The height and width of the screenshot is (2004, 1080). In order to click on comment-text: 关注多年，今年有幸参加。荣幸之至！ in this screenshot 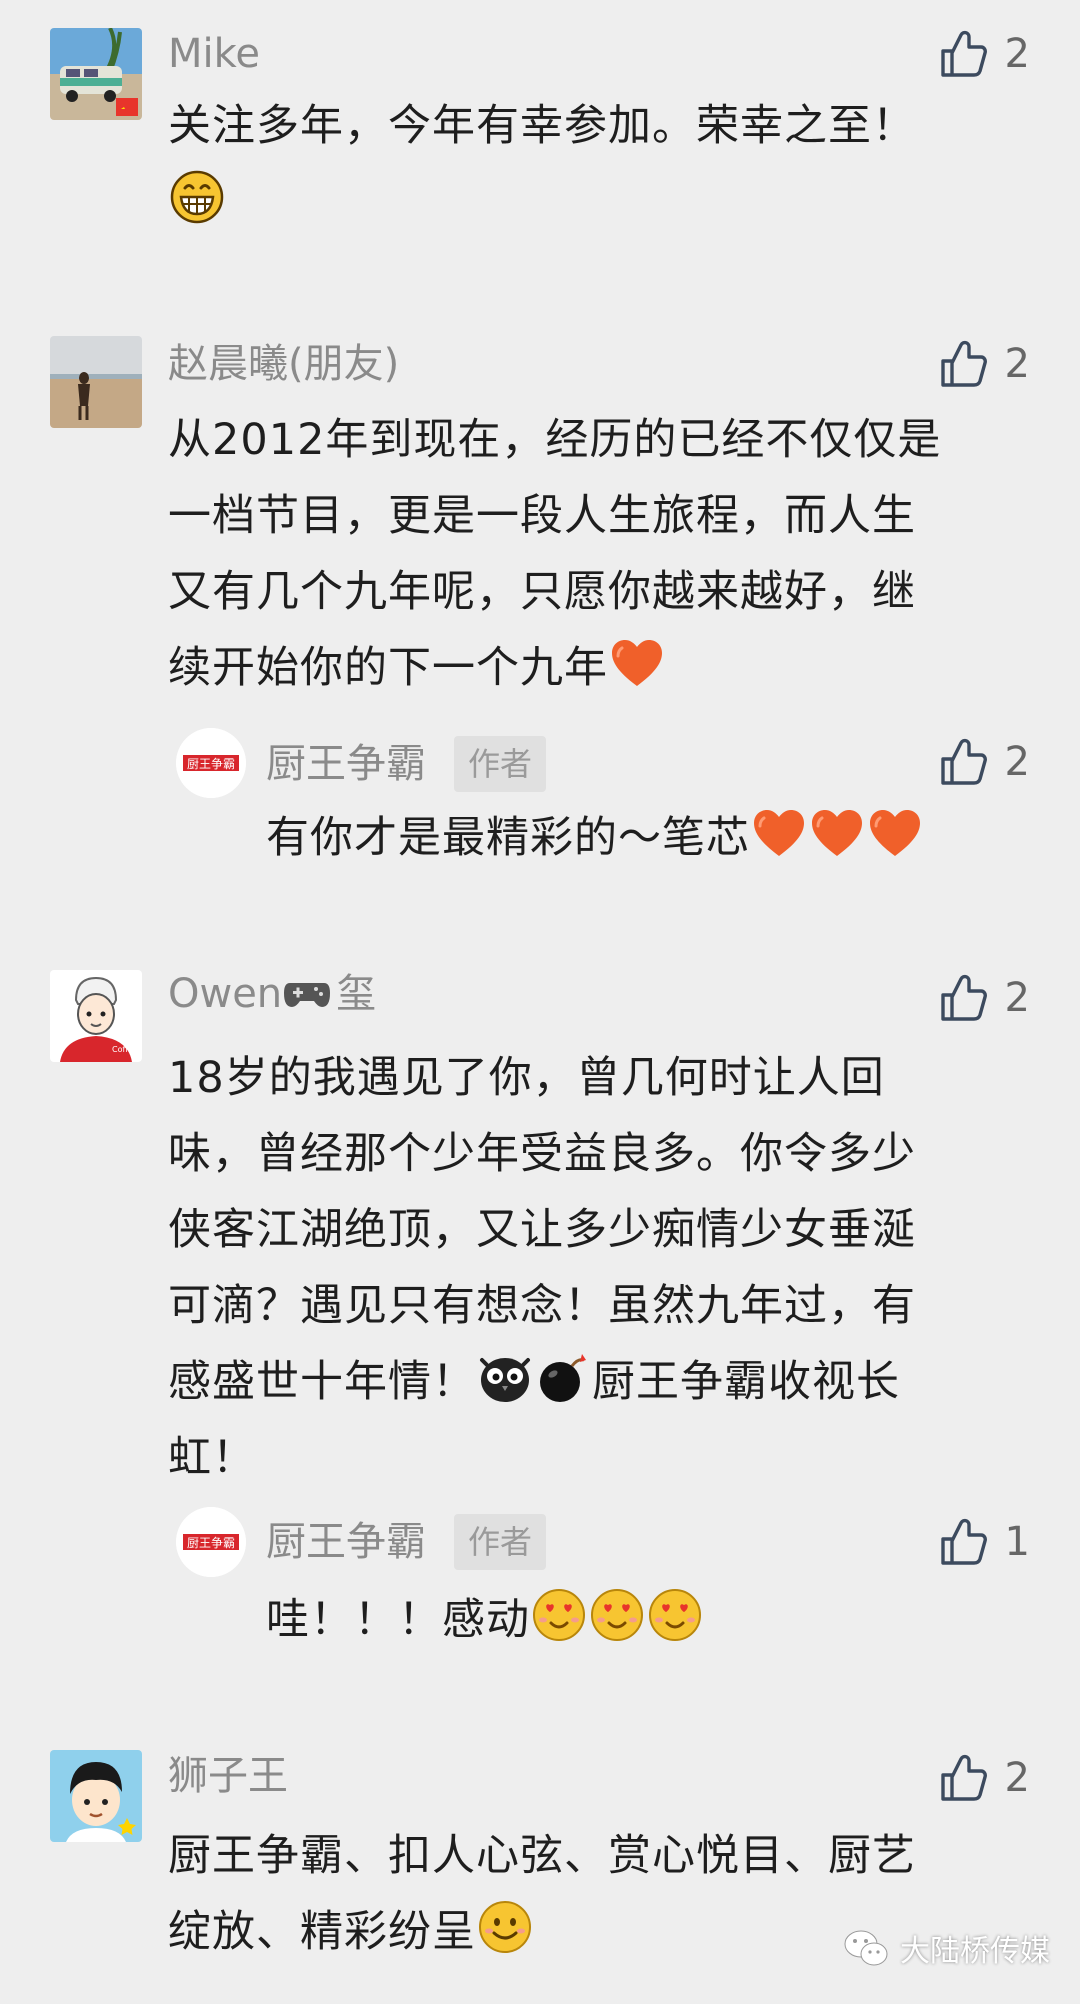, I will do `click(602, 164)`.